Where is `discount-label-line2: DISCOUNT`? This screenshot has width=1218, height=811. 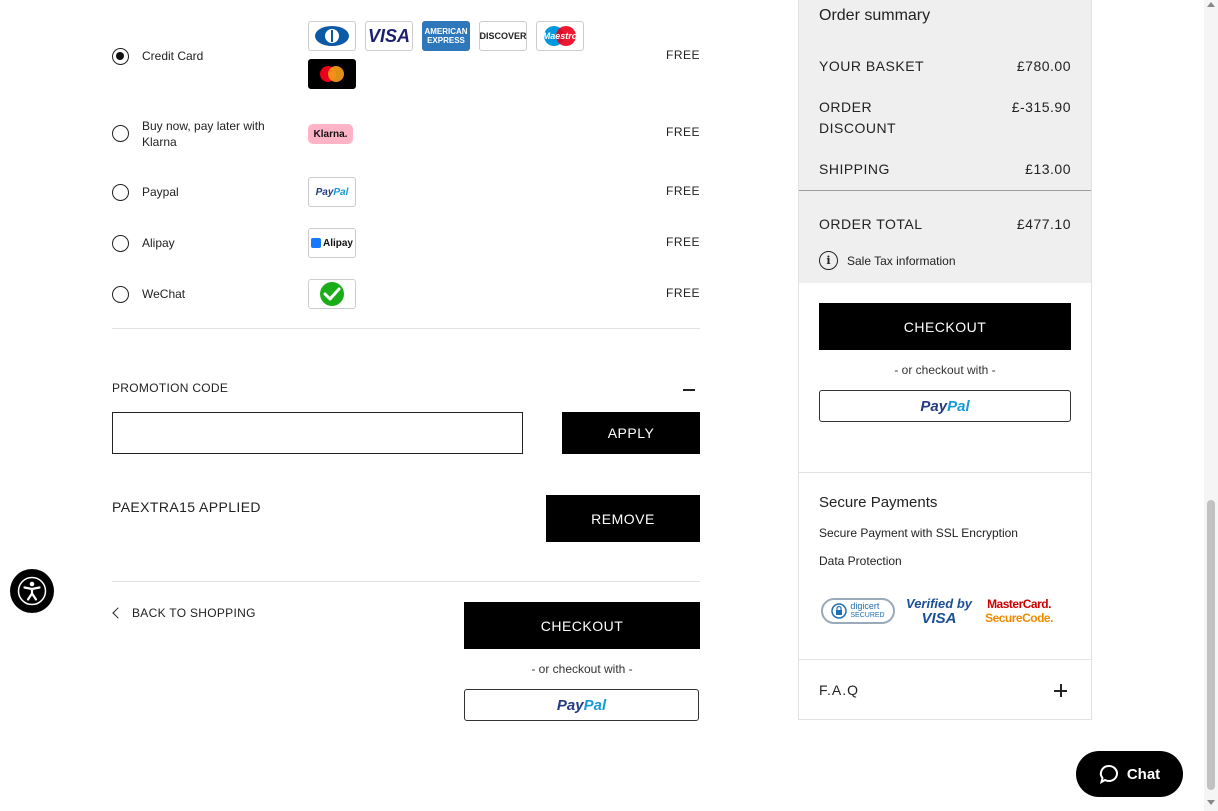 discount-label-line2: DISCOUNT is located at coordinates (858, 128).